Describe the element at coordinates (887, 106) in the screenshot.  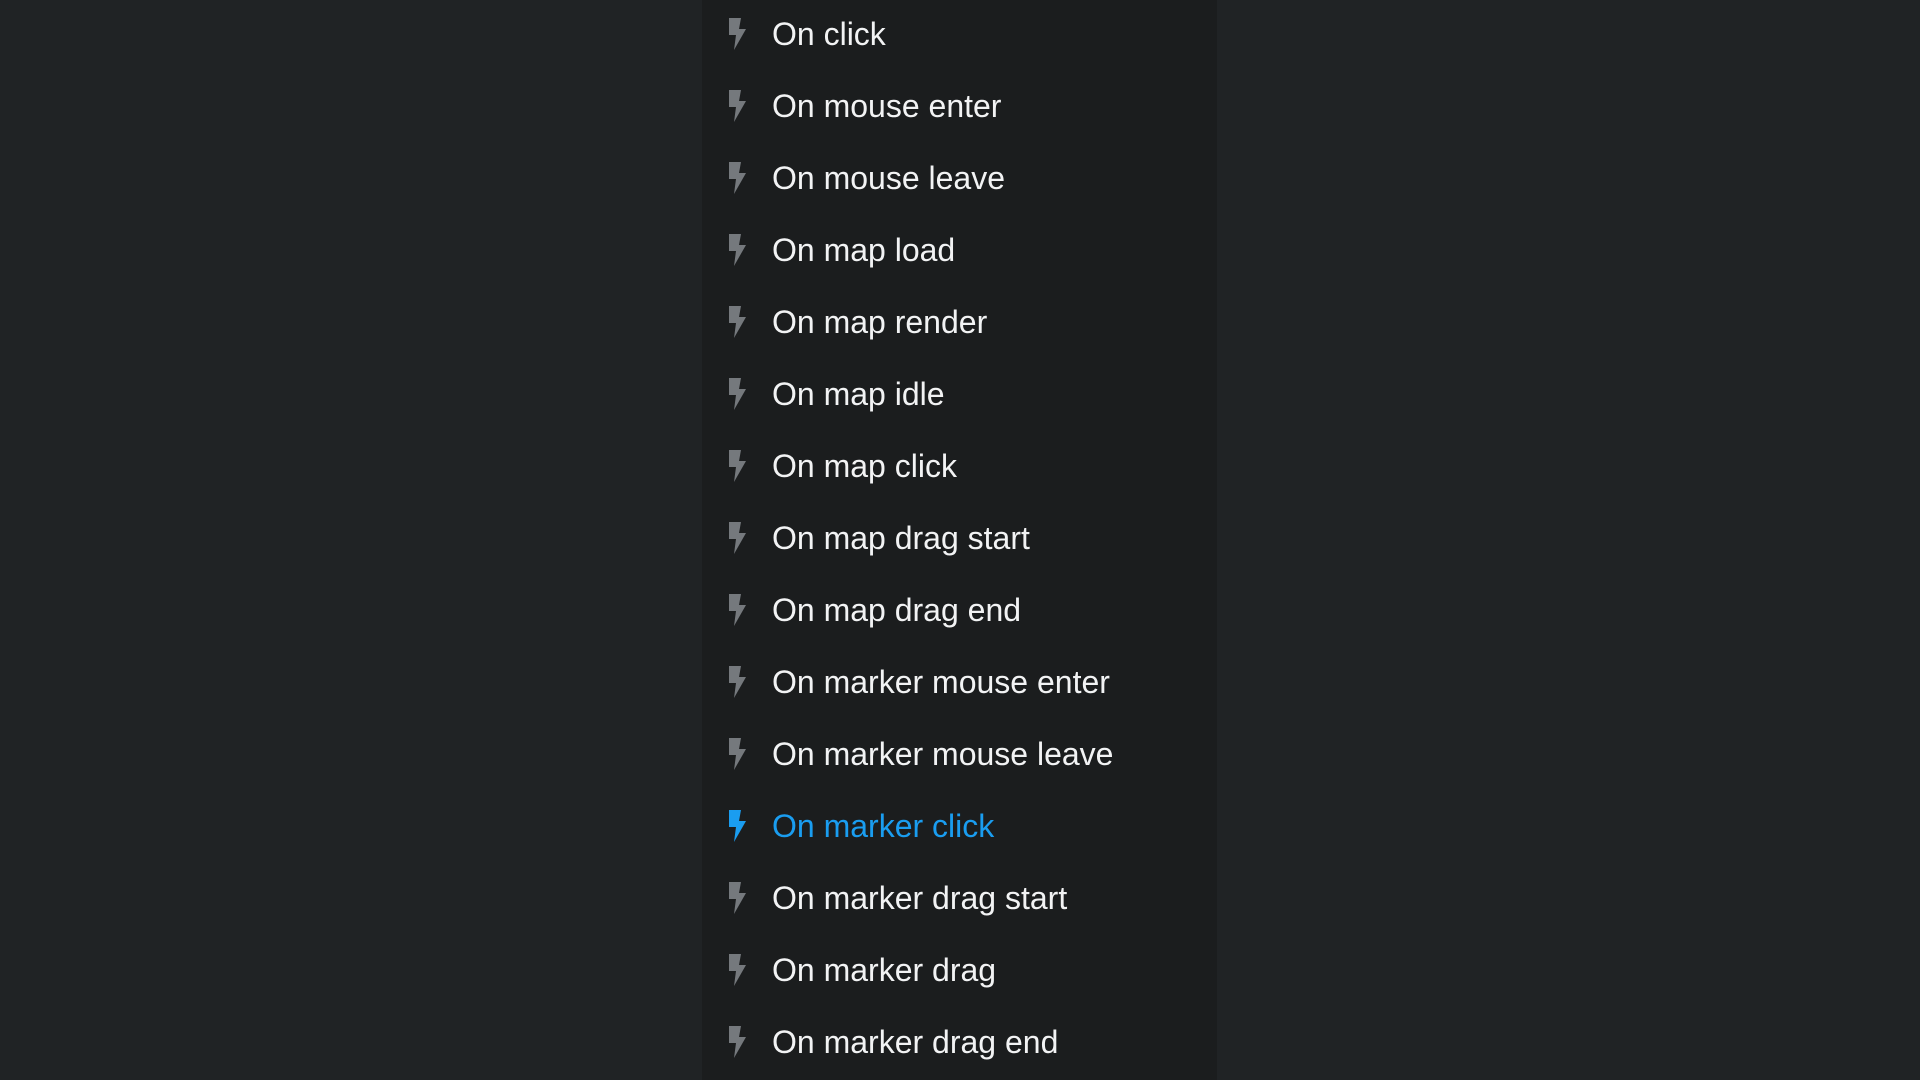
I see `event-item-label: On mouse enter` at that location.